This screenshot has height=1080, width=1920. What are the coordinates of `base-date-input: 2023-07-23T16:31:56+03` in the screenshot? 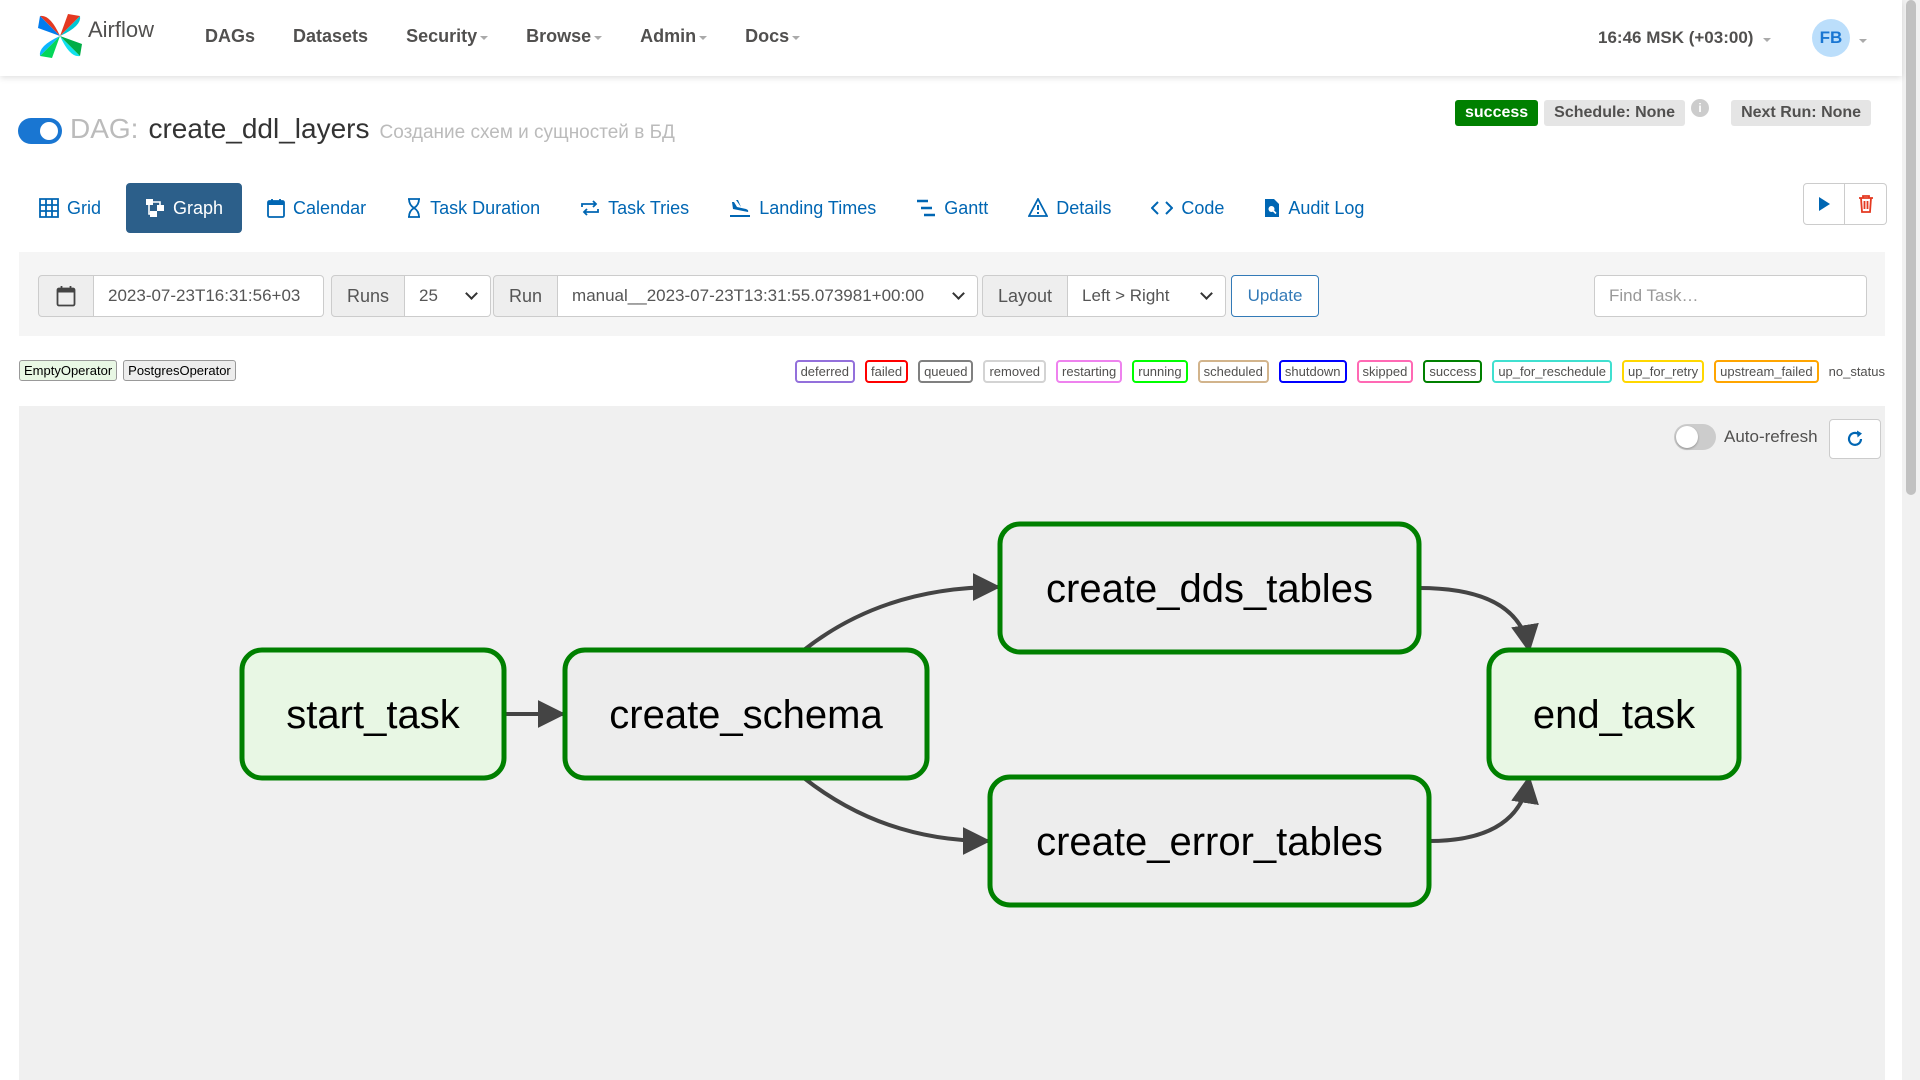 It's located at (209, 296).